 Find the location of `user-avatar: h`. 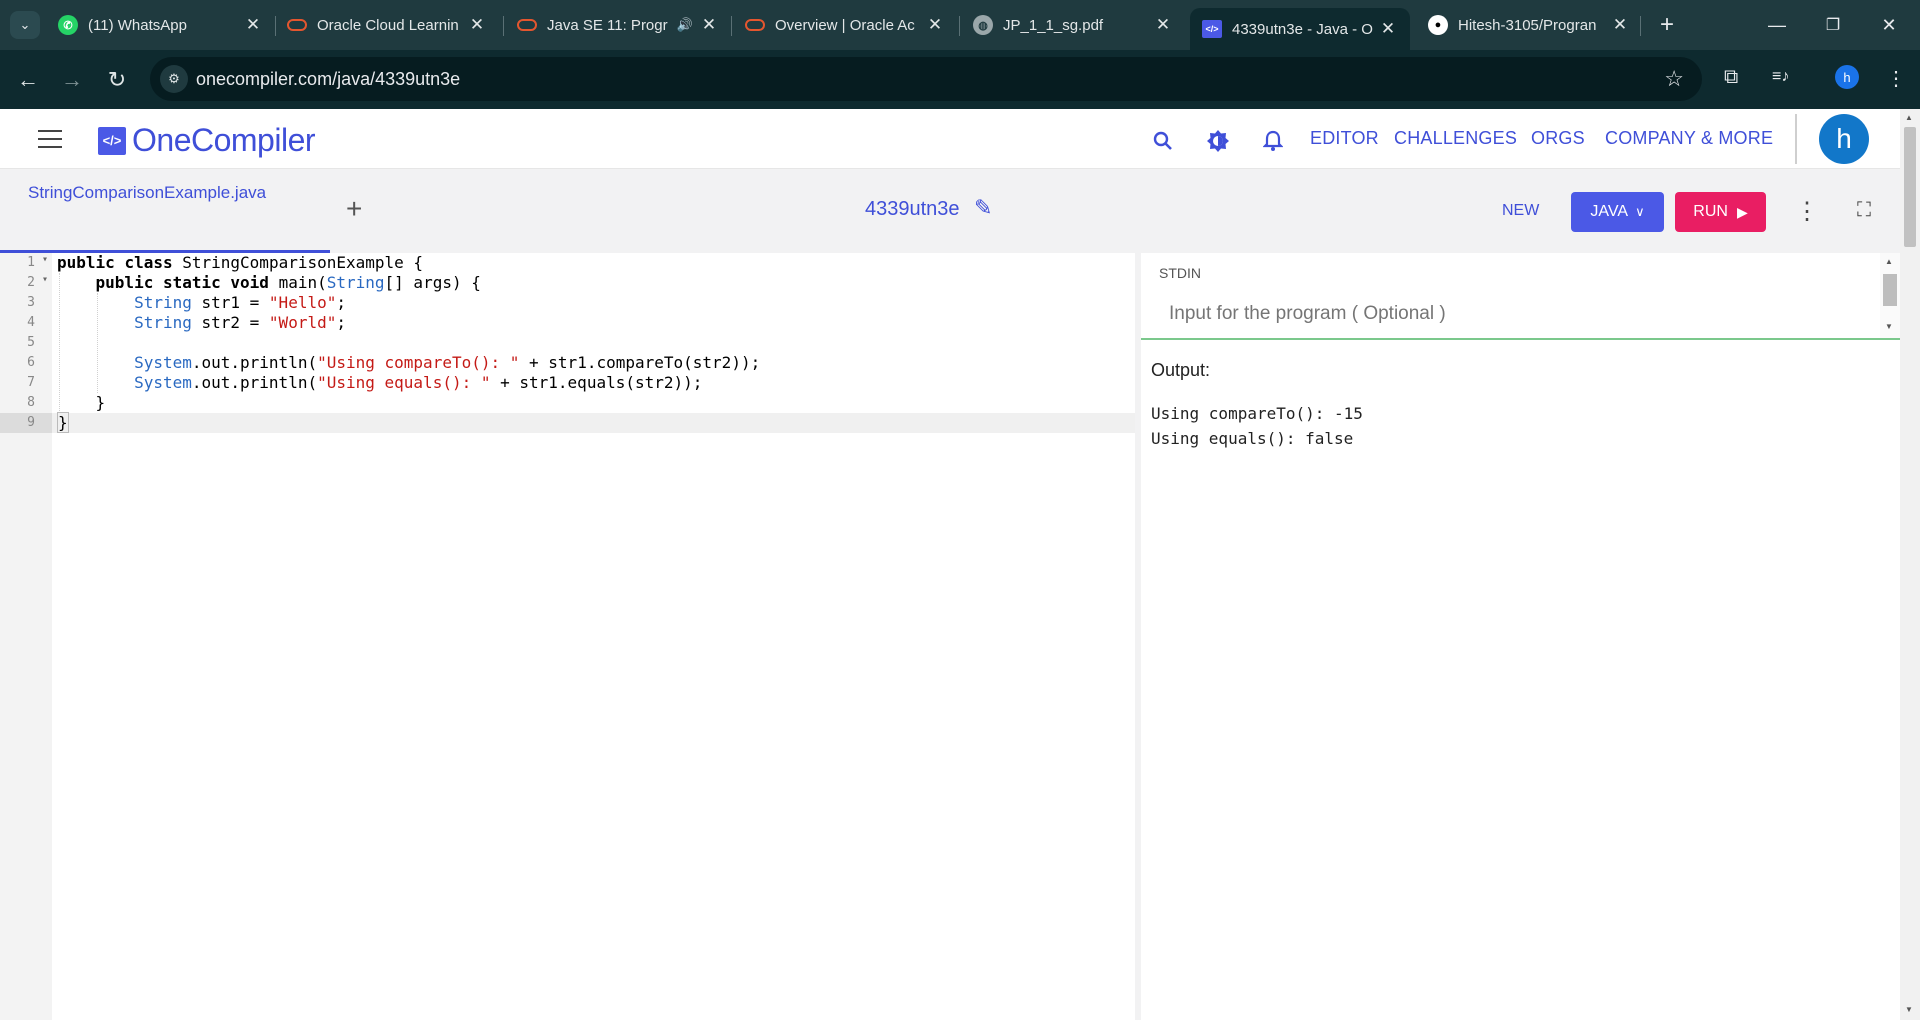

user-avatar: h is located at coordinates (1844, 139).